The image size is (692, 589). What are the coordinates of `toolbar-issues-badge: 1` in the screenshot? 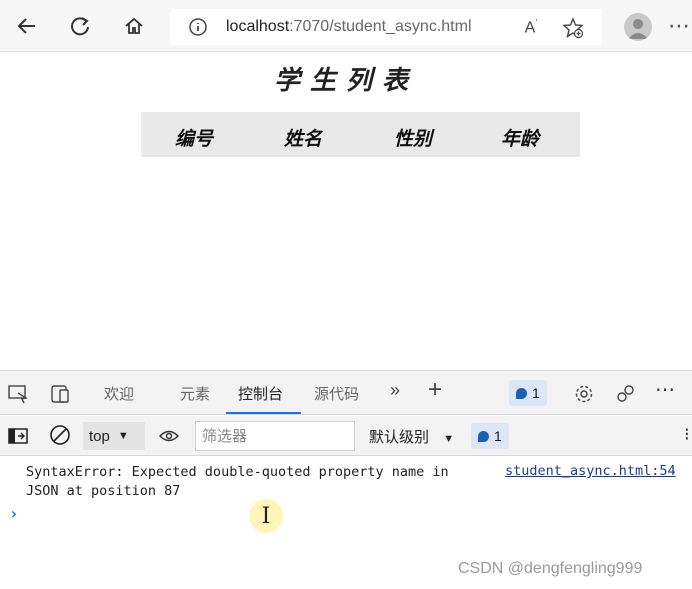 It's located at (490, 436).